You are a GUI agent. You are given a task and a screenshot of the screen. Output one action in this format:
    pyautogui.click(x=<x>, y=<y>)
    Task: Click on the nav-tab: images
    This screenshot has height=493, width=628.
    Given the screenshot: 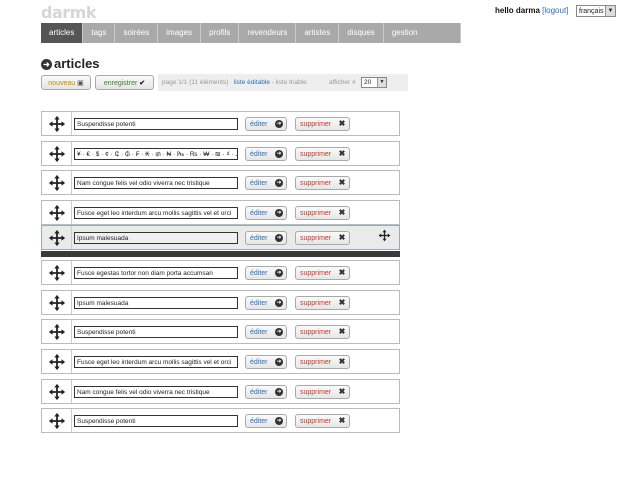 What is the action you would take?
    pyautogui.click(x=180, y=33)
    